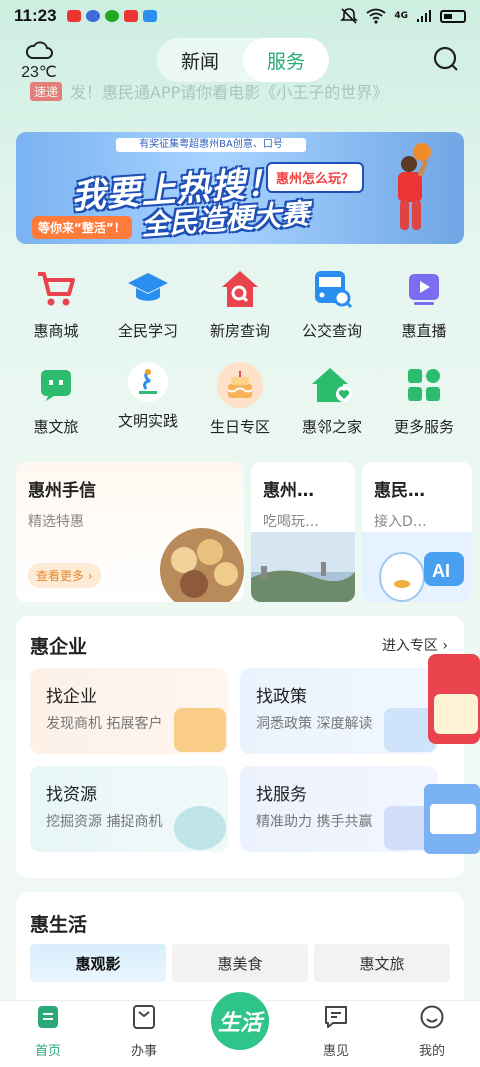 The image size is (480, 1067). I want to click on ticker-text: 发！惠民通APP请你看电影《小王子的世界》, so click(229, 92).